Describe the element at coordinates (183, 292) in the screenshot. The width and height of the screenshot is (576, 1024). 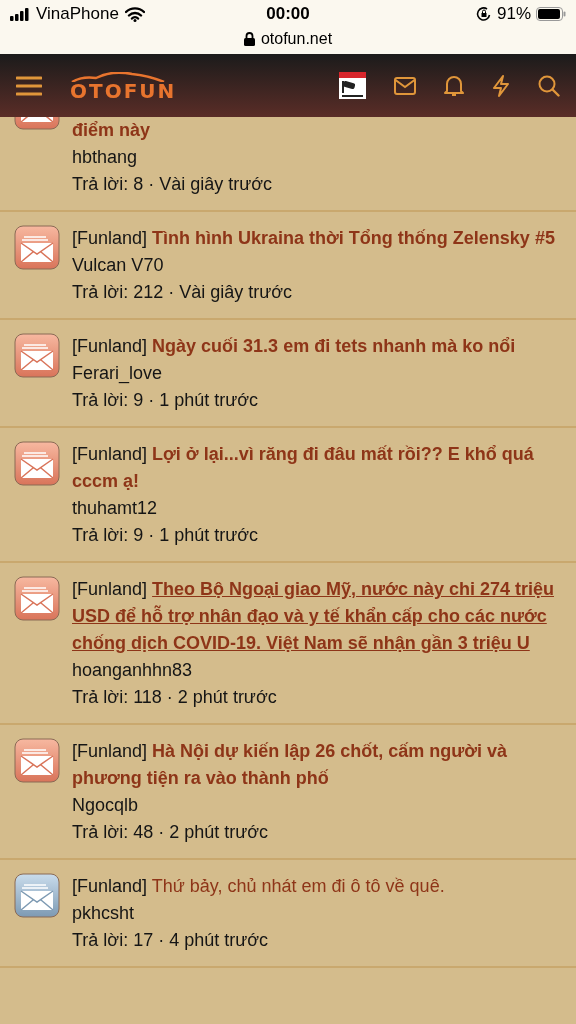
I see `thread-meta: Trả lời: 212 · Vài giây trước` at that location.